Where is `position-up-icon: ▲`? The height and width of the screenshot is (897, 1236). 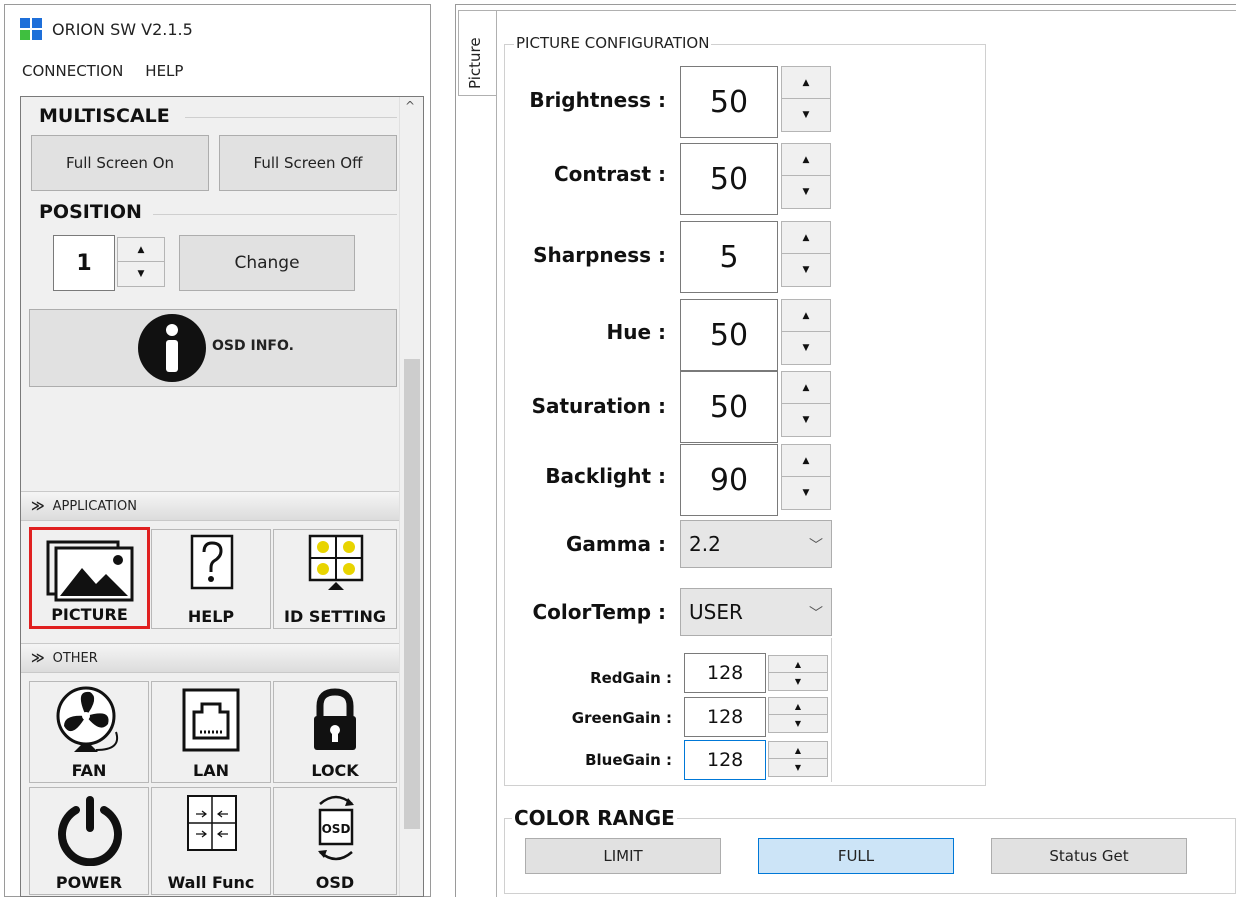 position-up-icon: ▲ is located at coordinates (141, 250).